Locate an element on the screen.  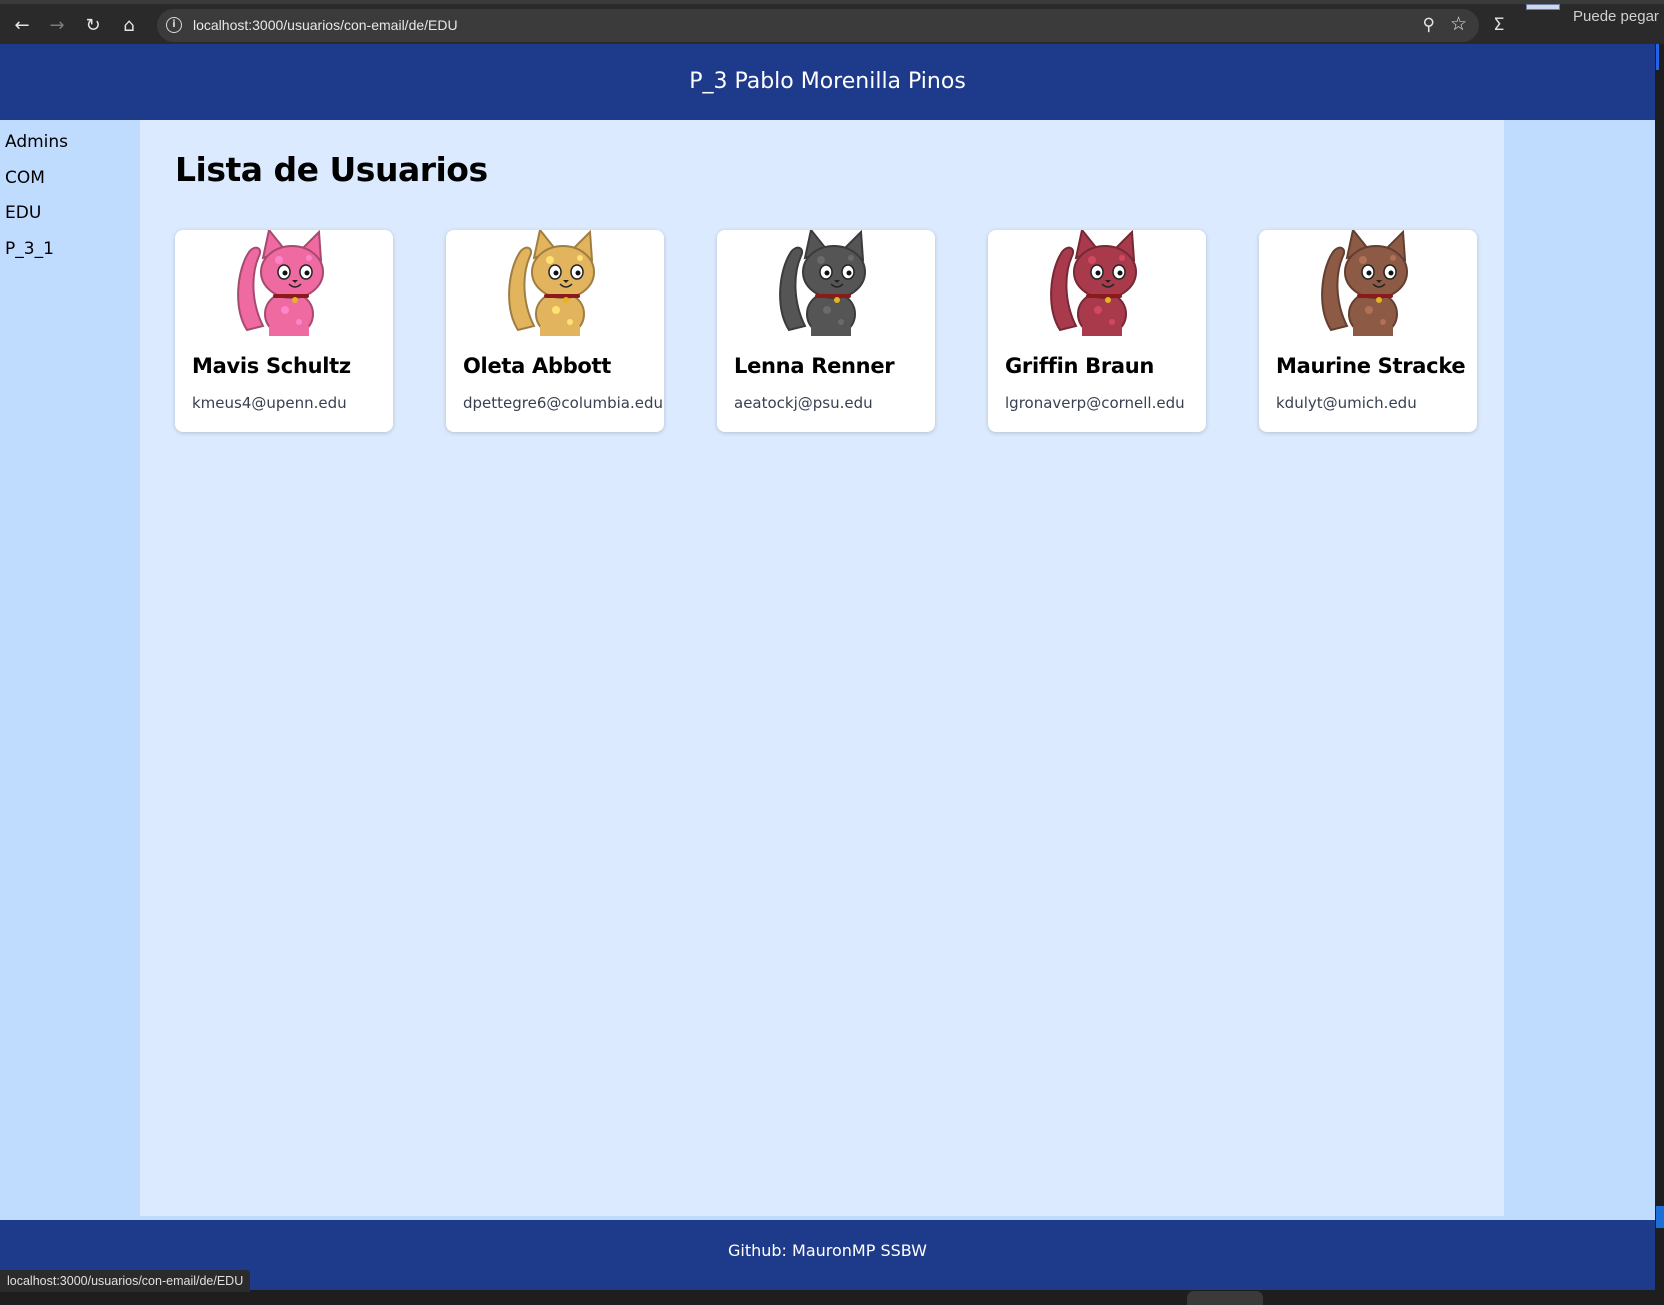
user-email: aeatockj@psu.edu is located at coordinates (803, 403).